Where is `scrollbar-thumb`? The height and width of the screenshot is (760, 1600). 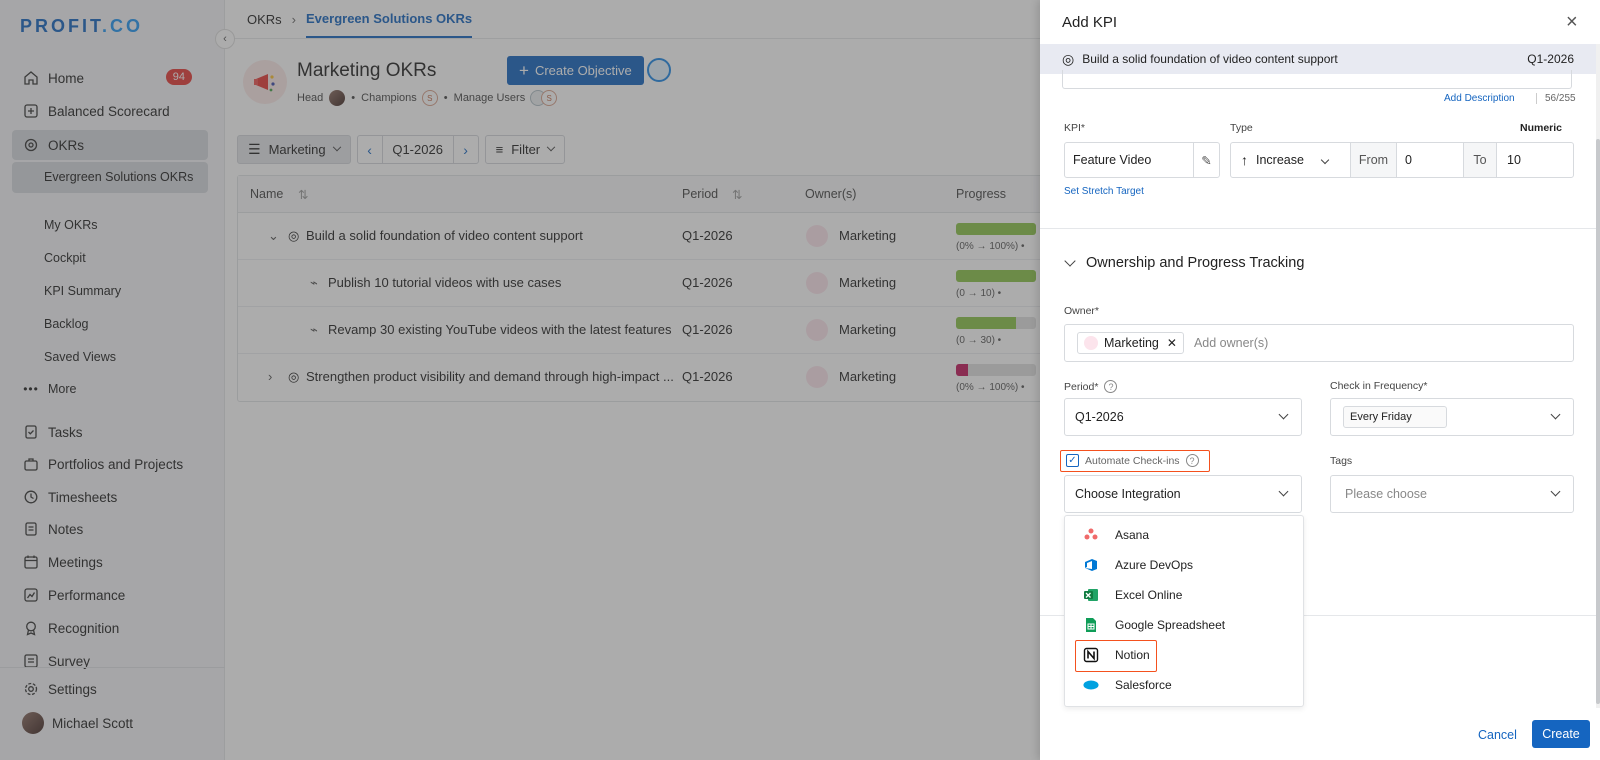
scrollbar-thumb is located at coordinates (1598, 421).